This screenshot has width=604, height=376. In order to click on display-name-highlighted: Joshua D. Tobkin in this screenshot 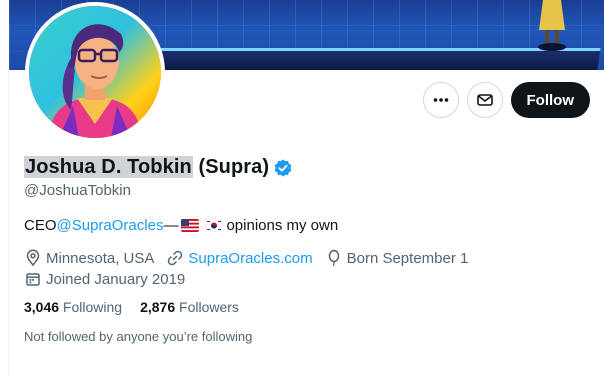, I will do `click(108, 167)`.